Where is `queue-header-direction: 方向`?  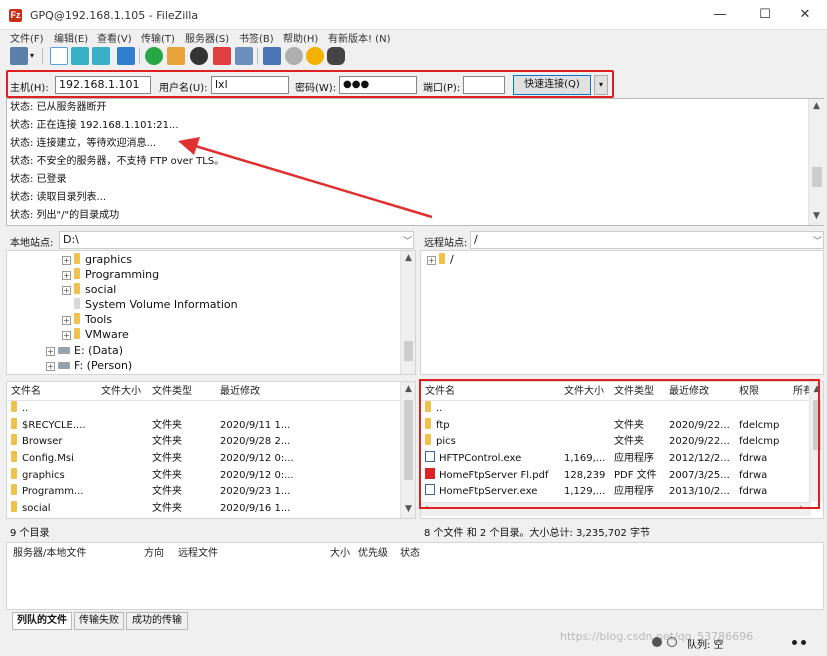
queue-header-direction: 方向 is located at coordinates (154, 554).